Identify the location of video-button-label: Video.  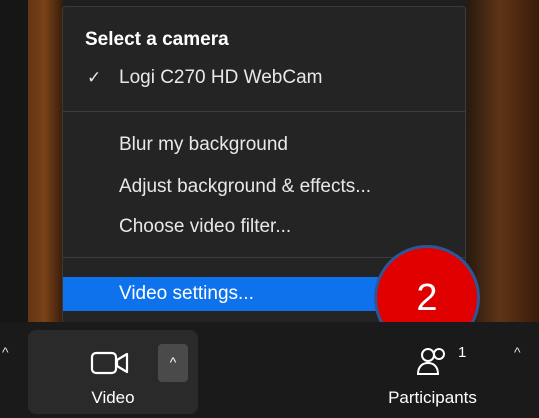
(113, 397).